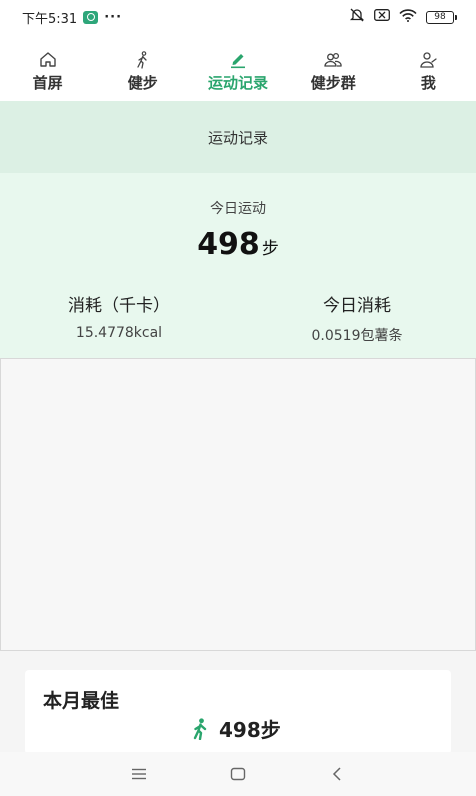 Image resolution: width=476 pixels, height=796 pixels. I want to click on equivalent-value: 0.0519包薯条, so click(357, 336).